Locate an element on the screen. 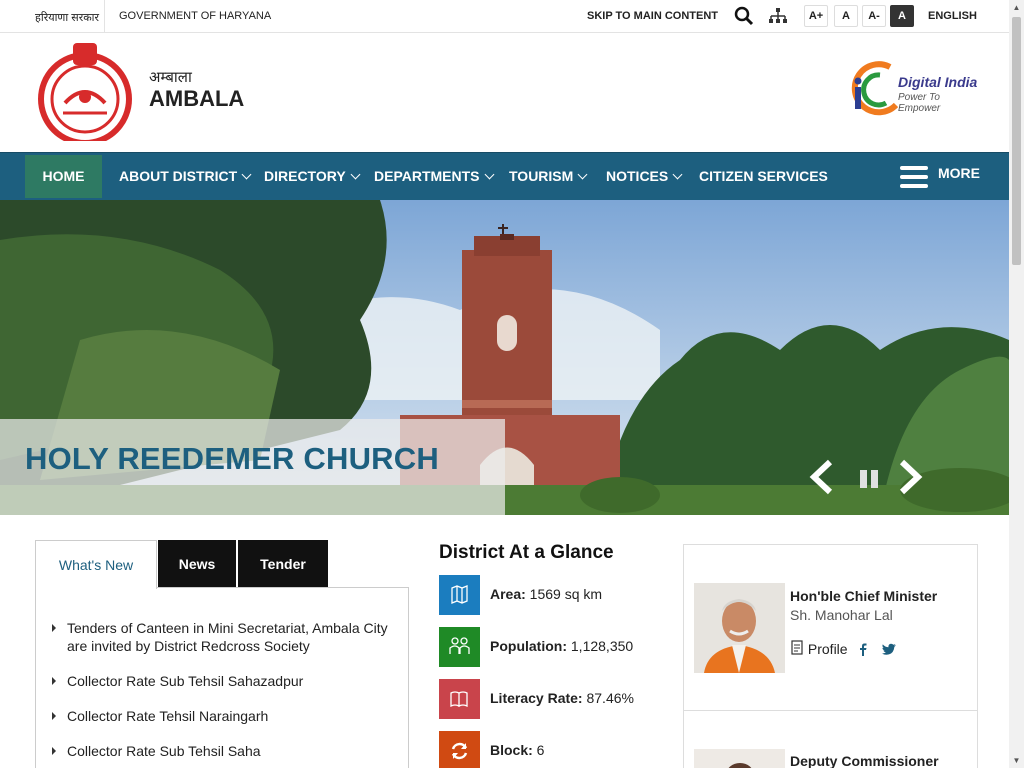  nav-home: HOME is located at coordinates (63, 176).